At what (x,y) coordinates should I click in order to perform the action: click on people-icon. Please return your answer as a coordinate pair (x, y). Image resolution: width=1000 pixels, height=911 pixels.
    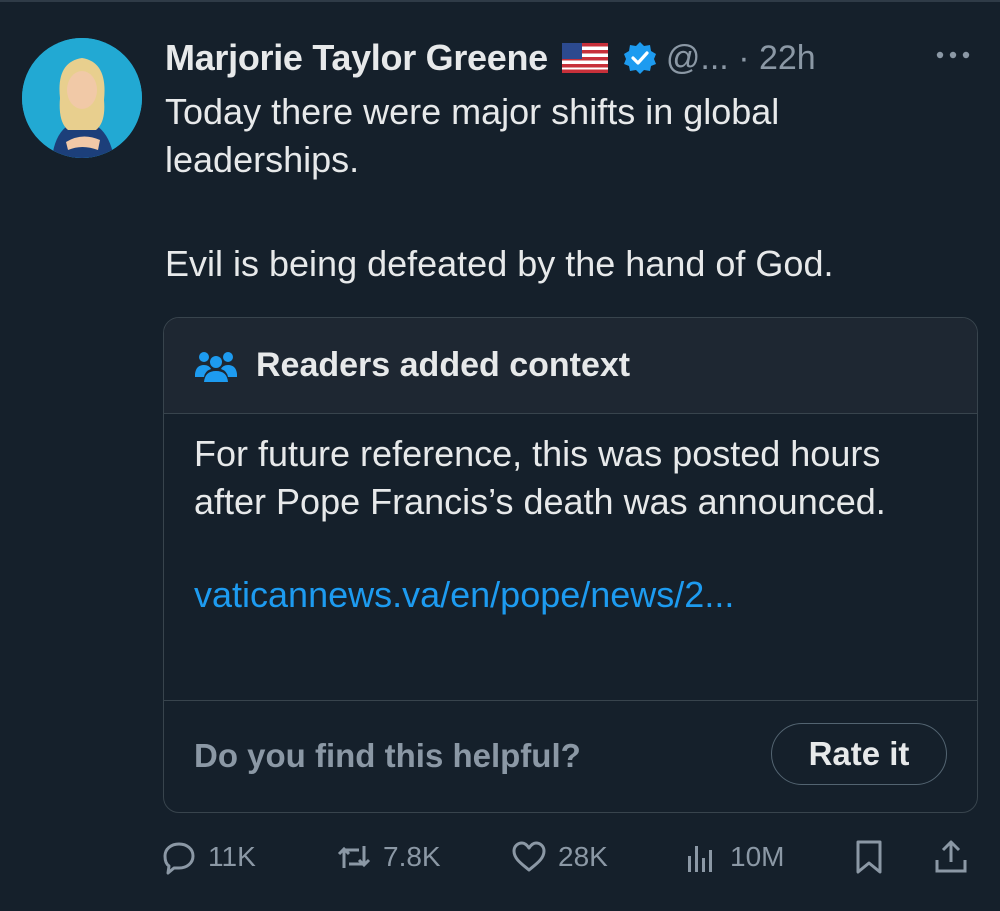
    Looking at the image, I should click on (216, 366).